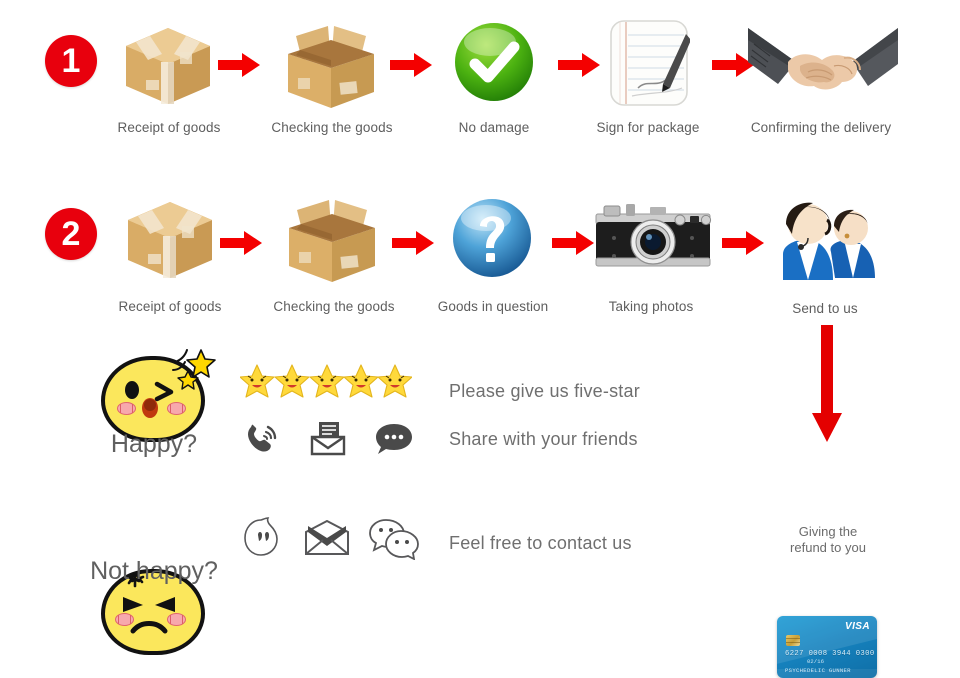  What do you see at coordinates (394, 539) in the screenshot?
I see `wechat-icon` at bounding box center [394, 539].